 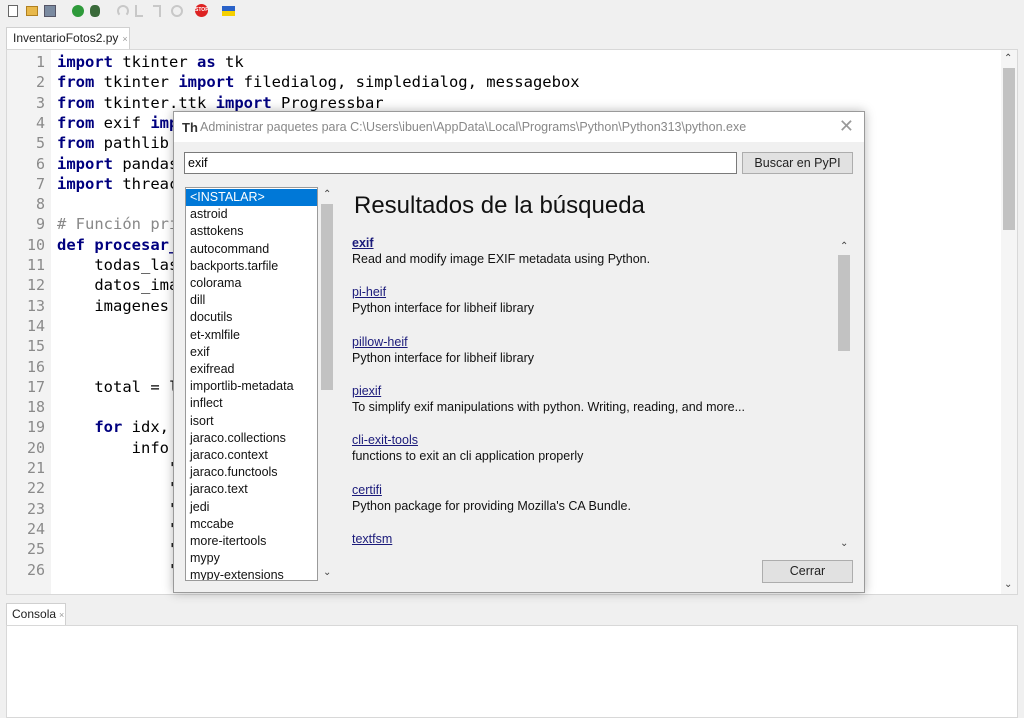 I want to click on code-text: pandas, so click(x=146, y=163).